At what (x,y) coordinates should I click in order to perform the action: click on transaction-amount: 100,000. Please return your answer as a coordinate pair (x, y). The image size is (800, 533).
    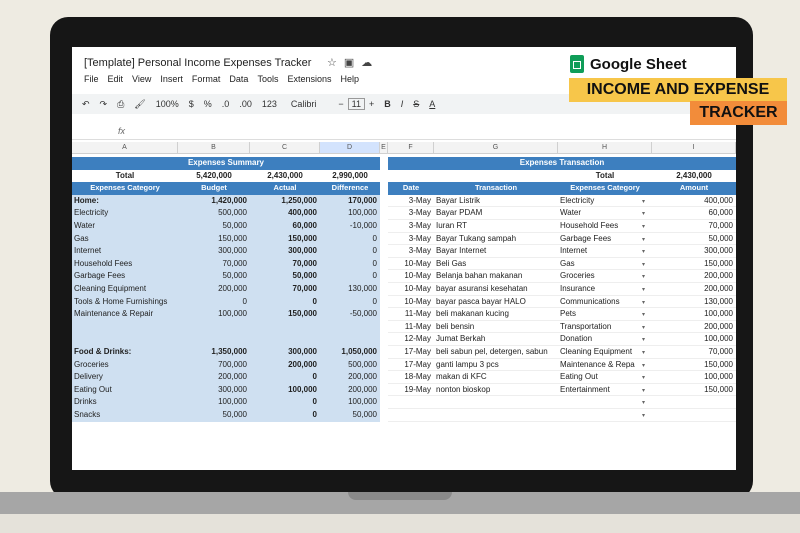
    Looking at the image, I should click on (694, 377).